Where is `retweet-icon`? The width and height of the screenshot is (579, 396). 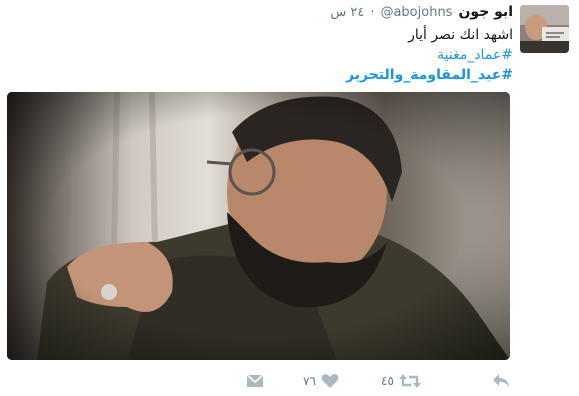
retweet-icon is located at coordinates (409, 381).